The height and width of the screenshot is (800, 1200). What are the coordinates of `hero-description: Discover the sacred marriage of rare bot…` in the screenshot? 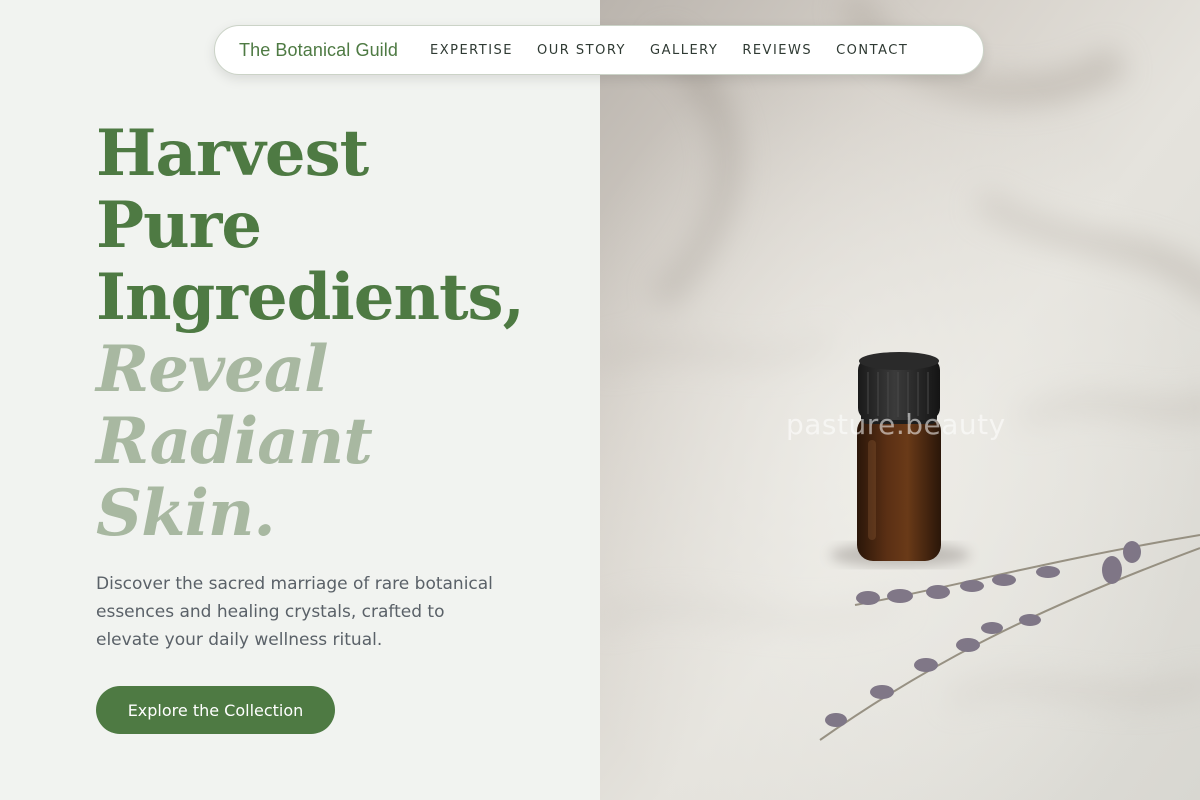 It's located at (294, 612).